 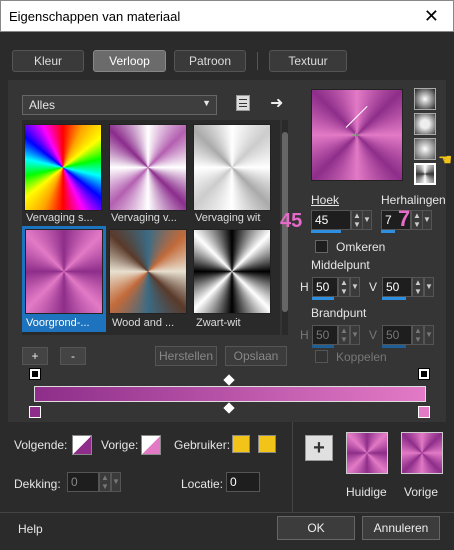 I want to click on help-button: Help, so click(x=30, y=529).